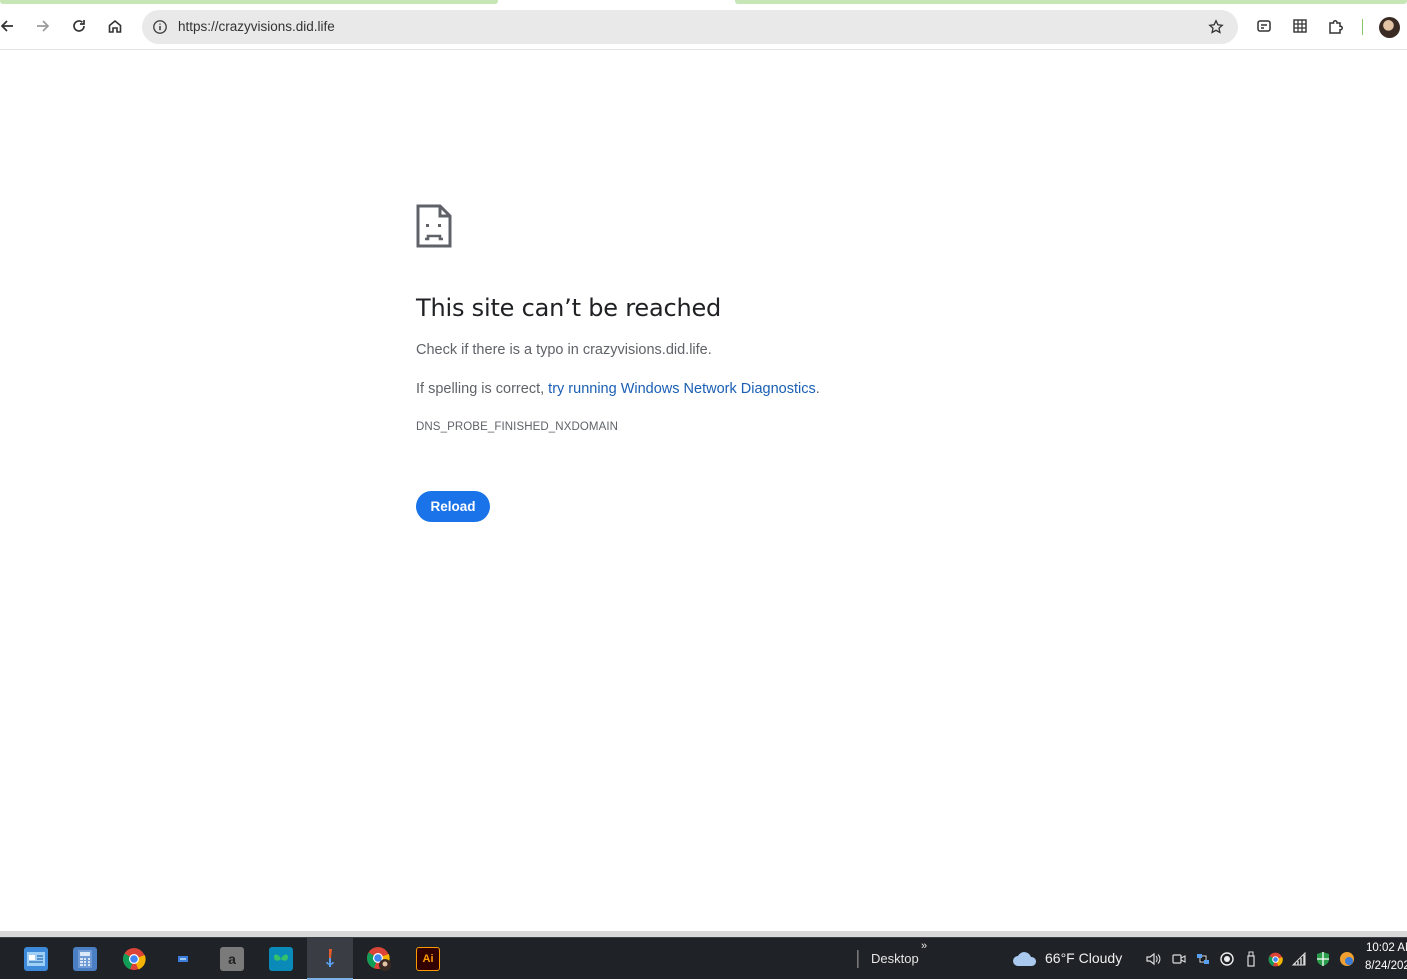 The height and width of the screenshot is (980, 1407). What do you see at coordinates (682, 389) in the screenshot?
I see `diagnostics-link: try running Windows Network Diagnostics` at bounding box center [682, 389].